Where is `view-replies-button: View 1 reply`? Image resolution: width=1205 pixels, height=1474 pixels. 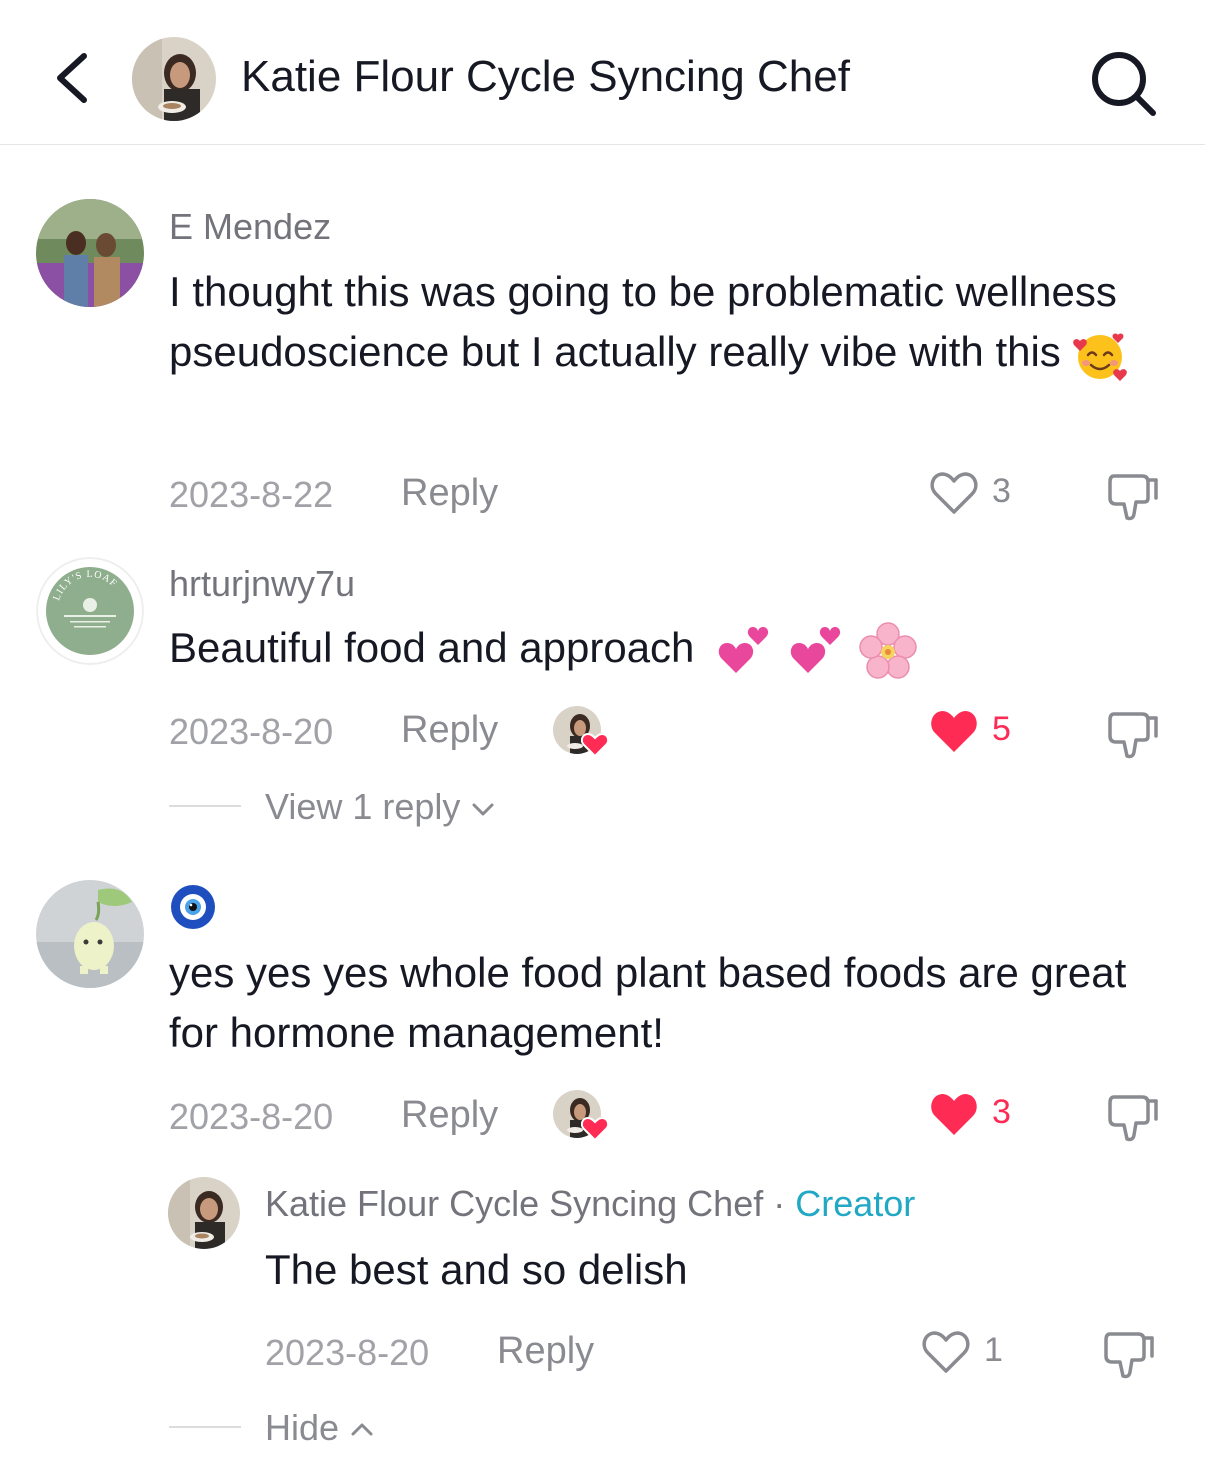 view-replies-button: View 1 reply is located at coordinates (380, 807).